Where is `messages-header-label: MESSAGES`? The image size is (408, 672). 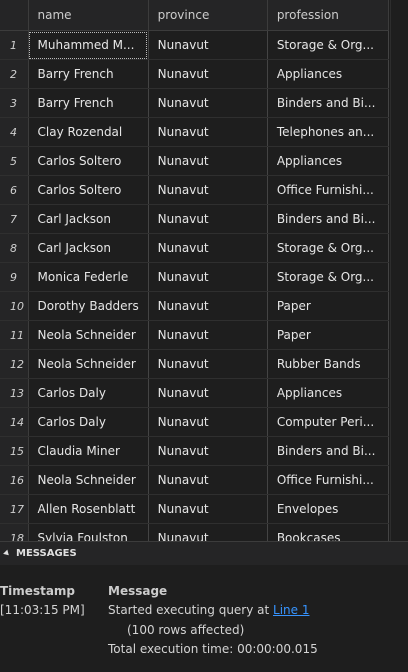
messages-header-label: MESSAGES is located at coordinates (46, 553).